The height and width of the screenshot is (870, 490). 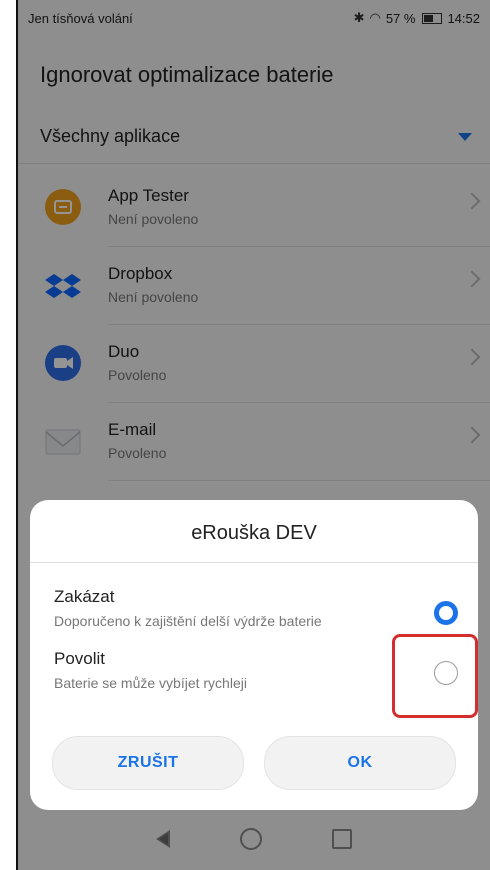 What do you see at coordinates (254, 533) in the screenshot?
I see `dialog-title: eRouška DEV` at bounding box center [254, 533].